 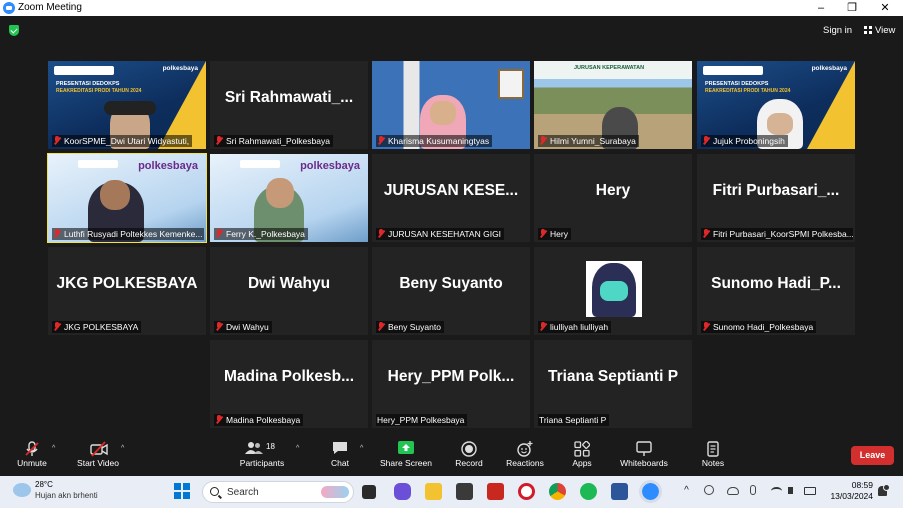 What do you see at coordinates (262, 454) in the screenshot?
I see `participants-button: 18 Participants` at bounding box center [262, 454].